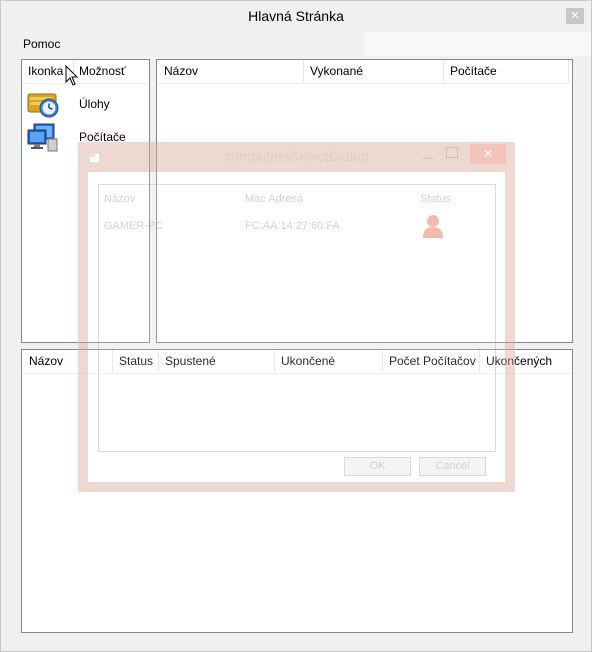 The height and width of the screenshot is (652, 592). I want to click on dialog-maximize-button, so click(452, 152).